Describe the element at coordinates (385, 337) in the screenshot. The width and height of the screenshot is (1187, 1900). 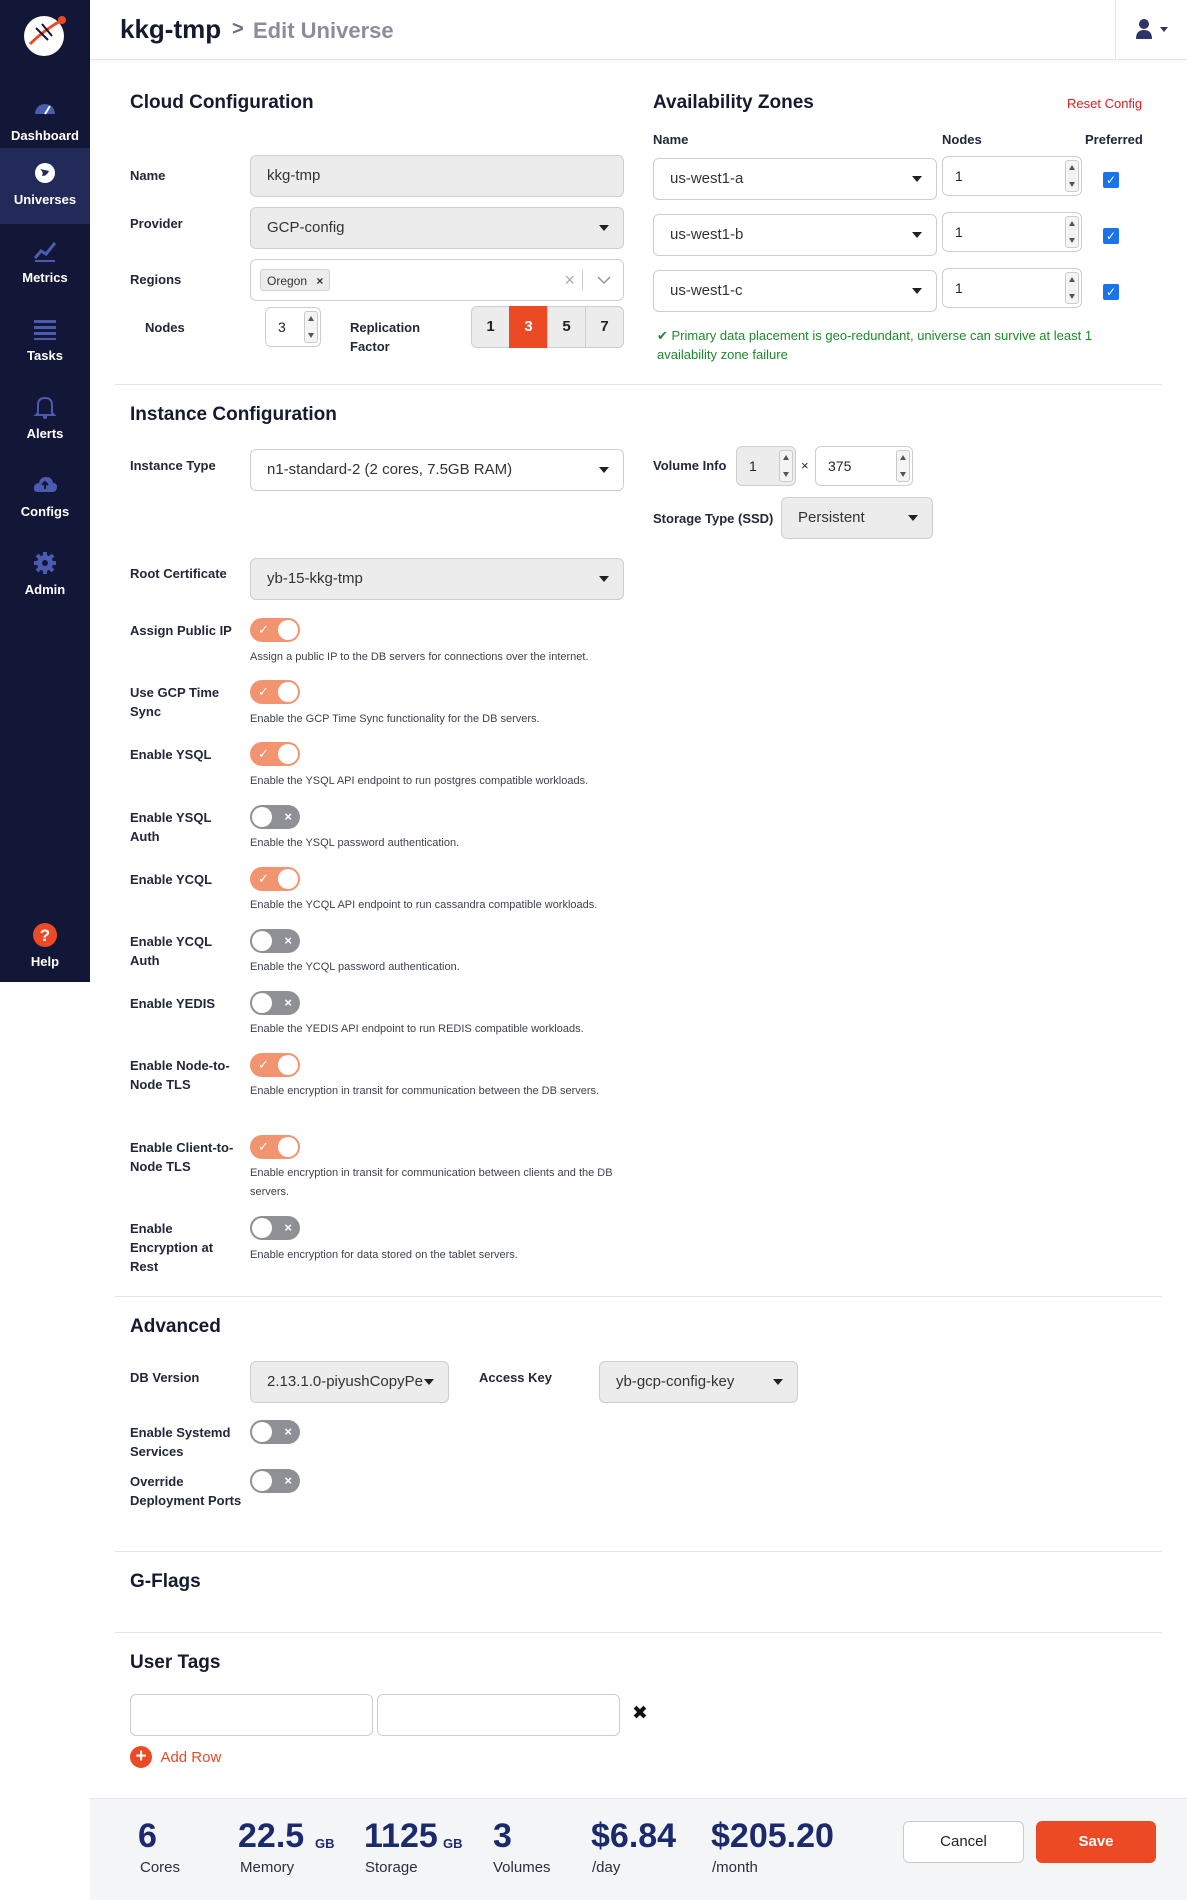
I see `replication-factor-label: Replication Factor` at that location.